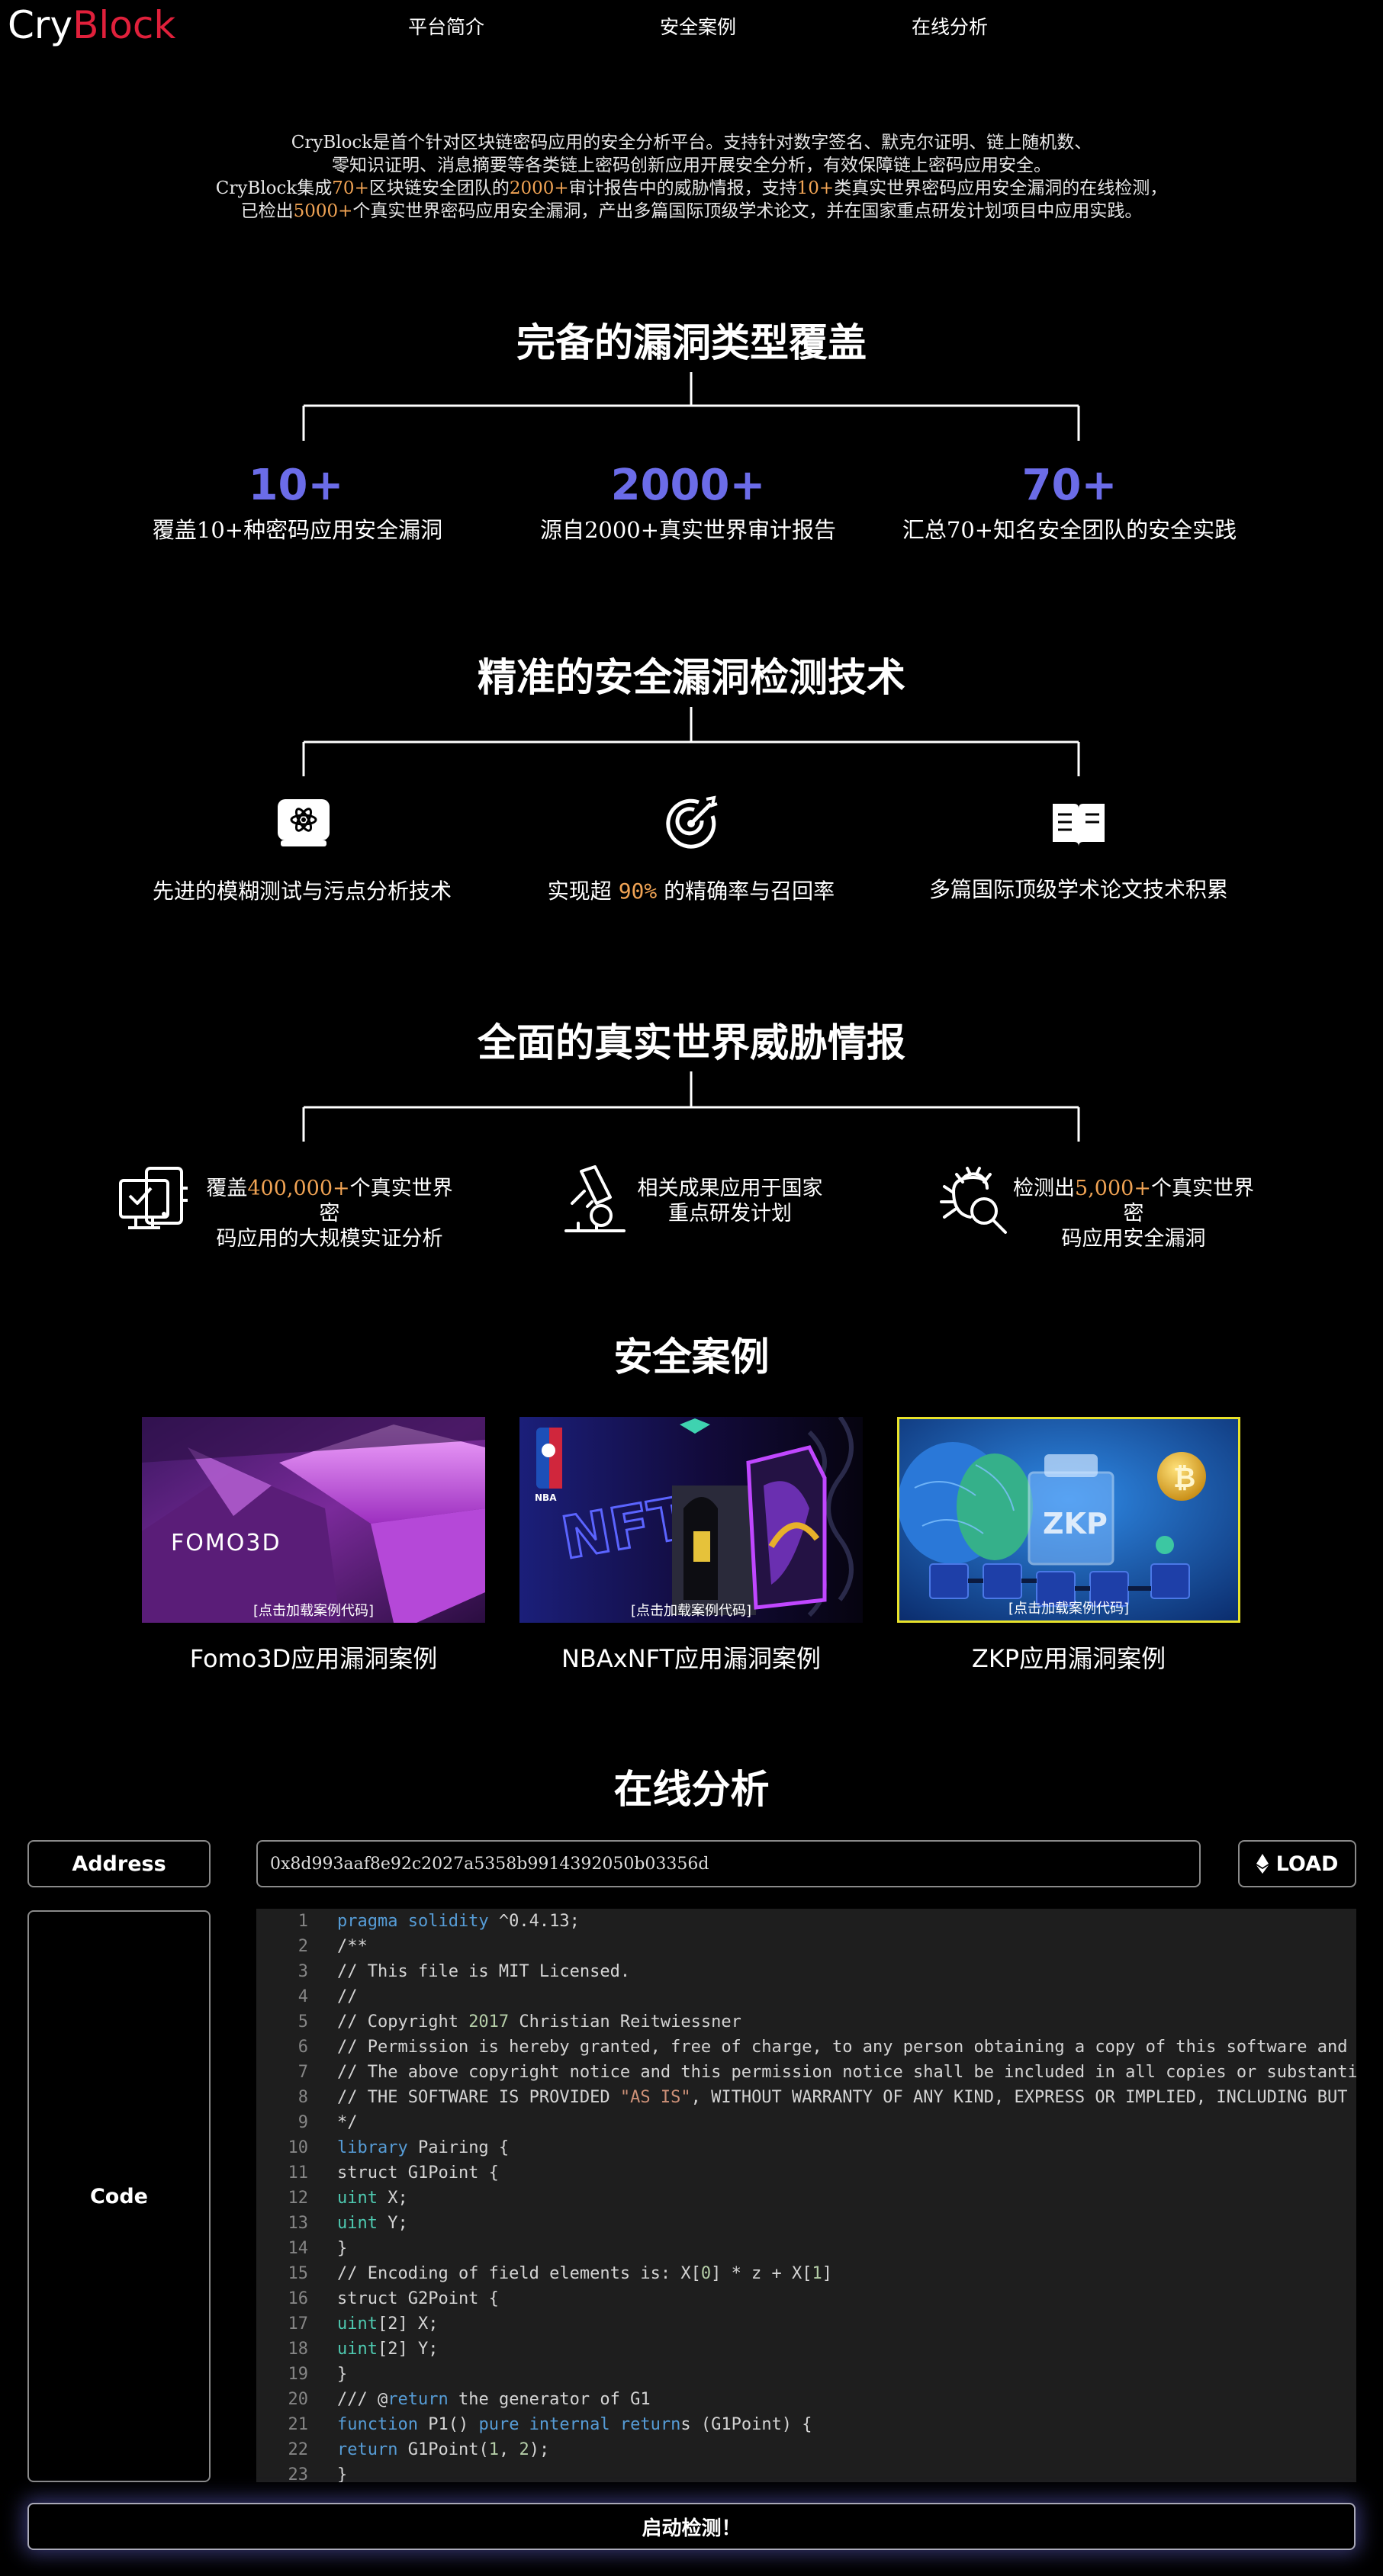 Image resolution: width=1383 pixels, height=2576 pixels. Describe the element at coordinates (419, 2449) in the screenshot. I see `code-line: 22 return G1Point(1, 2);` at that location.